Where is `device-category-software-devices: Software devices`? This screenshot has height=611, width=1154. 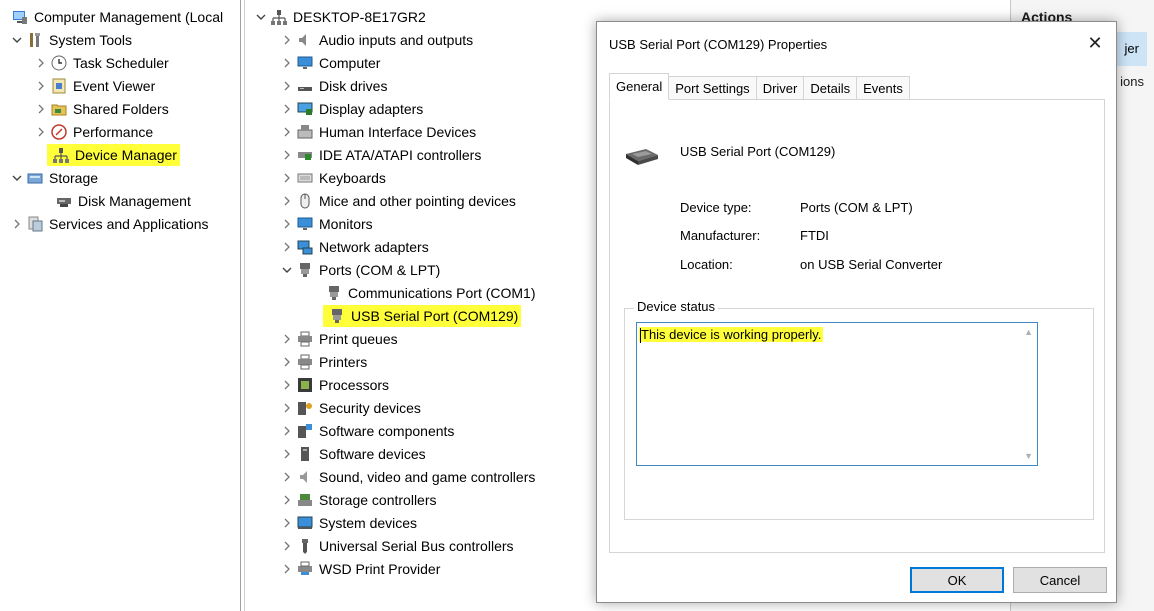
device-category-software-devices: Software devices is located at coordinates (353, 453).